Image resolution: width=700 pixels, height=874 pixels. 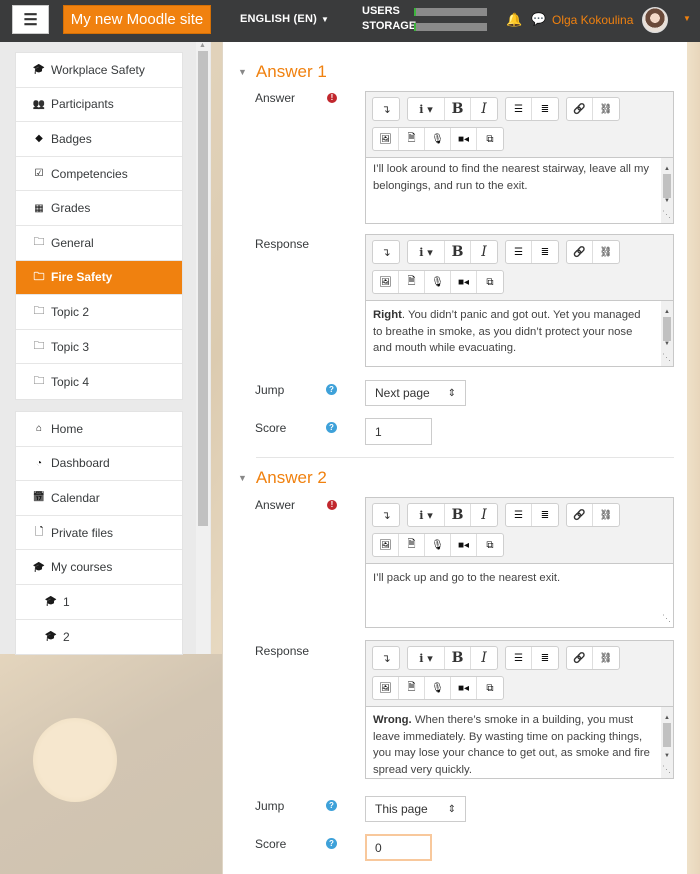 I want to click on nav-item-home: ⌂ Home, so click(x=99, y=429).